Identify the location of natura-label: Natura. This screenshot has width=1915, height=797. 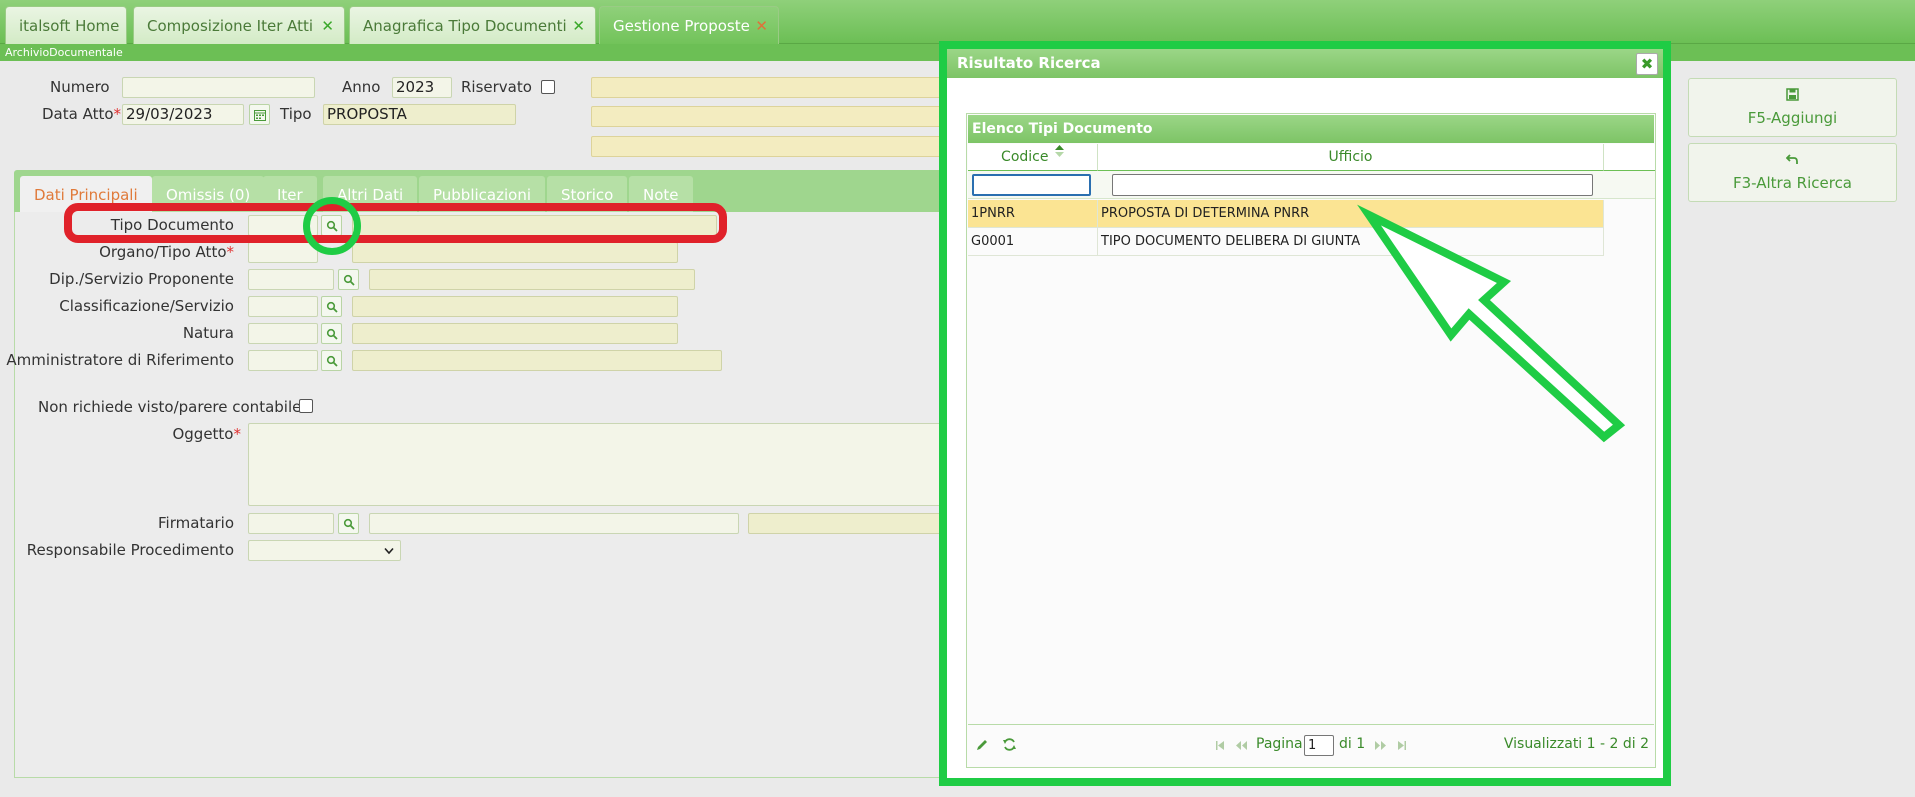
(208, 333).